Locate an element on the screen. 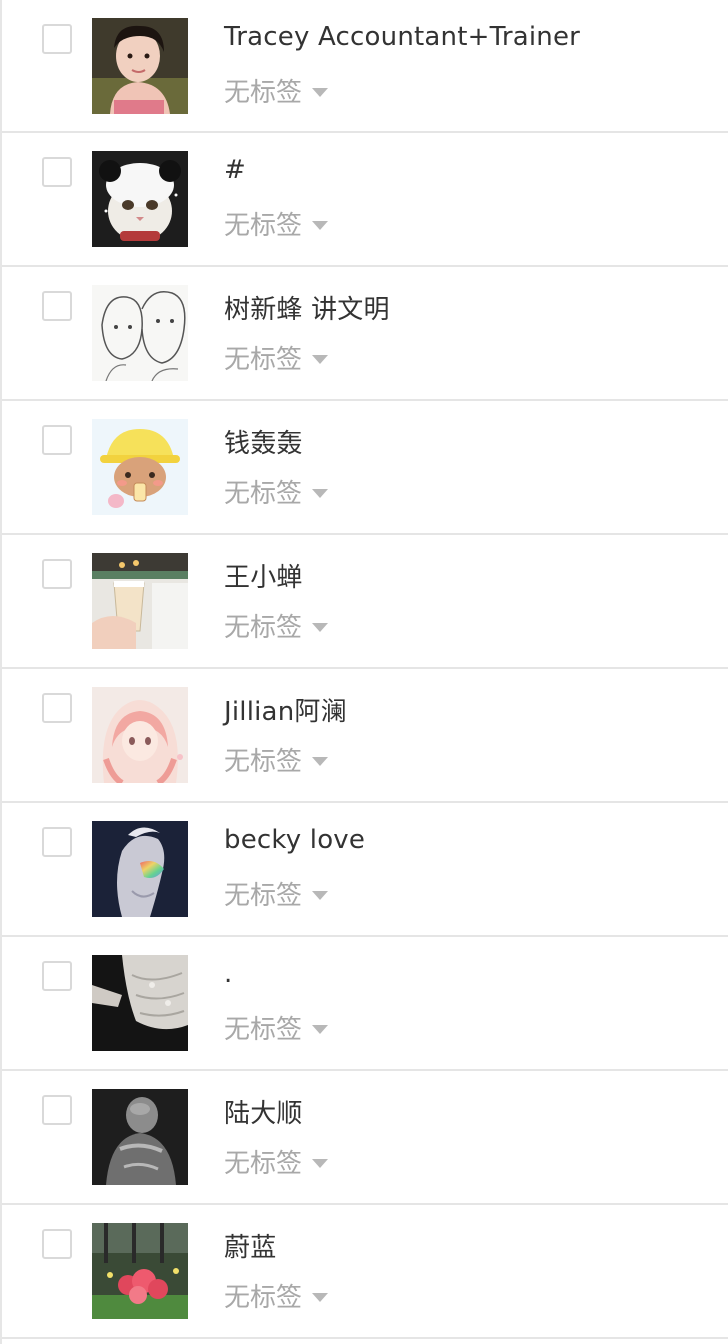 The width and height of the screenshot is (728, 1344). contact-name: Tracey Accountant+Trainer is located at coordinates (402, 37).